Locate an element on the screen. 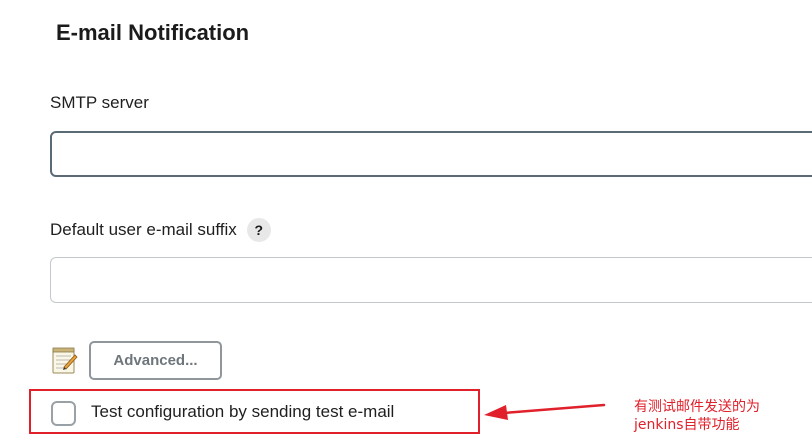 This screenshot has height=445, width=812. notepad-icon is located at coordinates (65, 360).